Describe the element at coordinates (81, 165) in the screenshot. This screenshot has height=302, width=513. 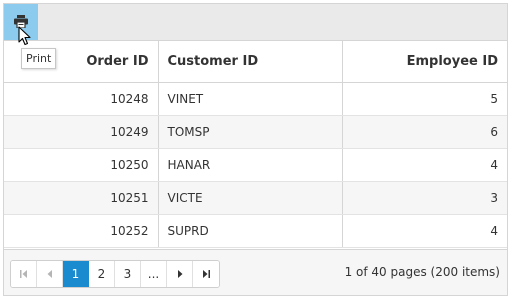
I see `order-id-cell: 10250` at that location.